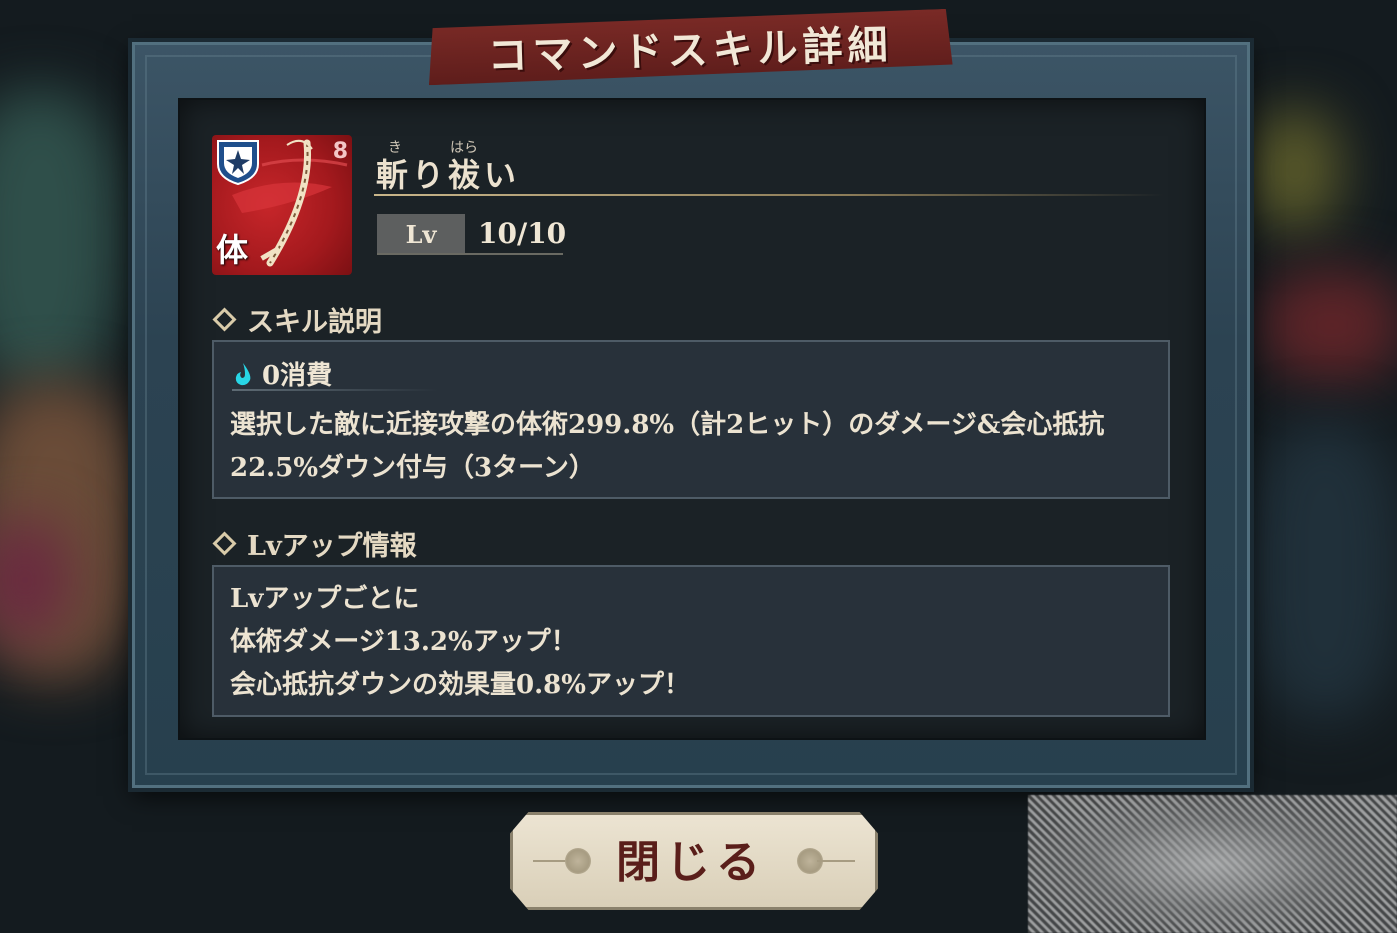 The height and width of the screenshot is (933, 1397). I want to click on level-up-line: 会心抵抗ダウンの効果量0.8%アップ！, so click(460, 685).